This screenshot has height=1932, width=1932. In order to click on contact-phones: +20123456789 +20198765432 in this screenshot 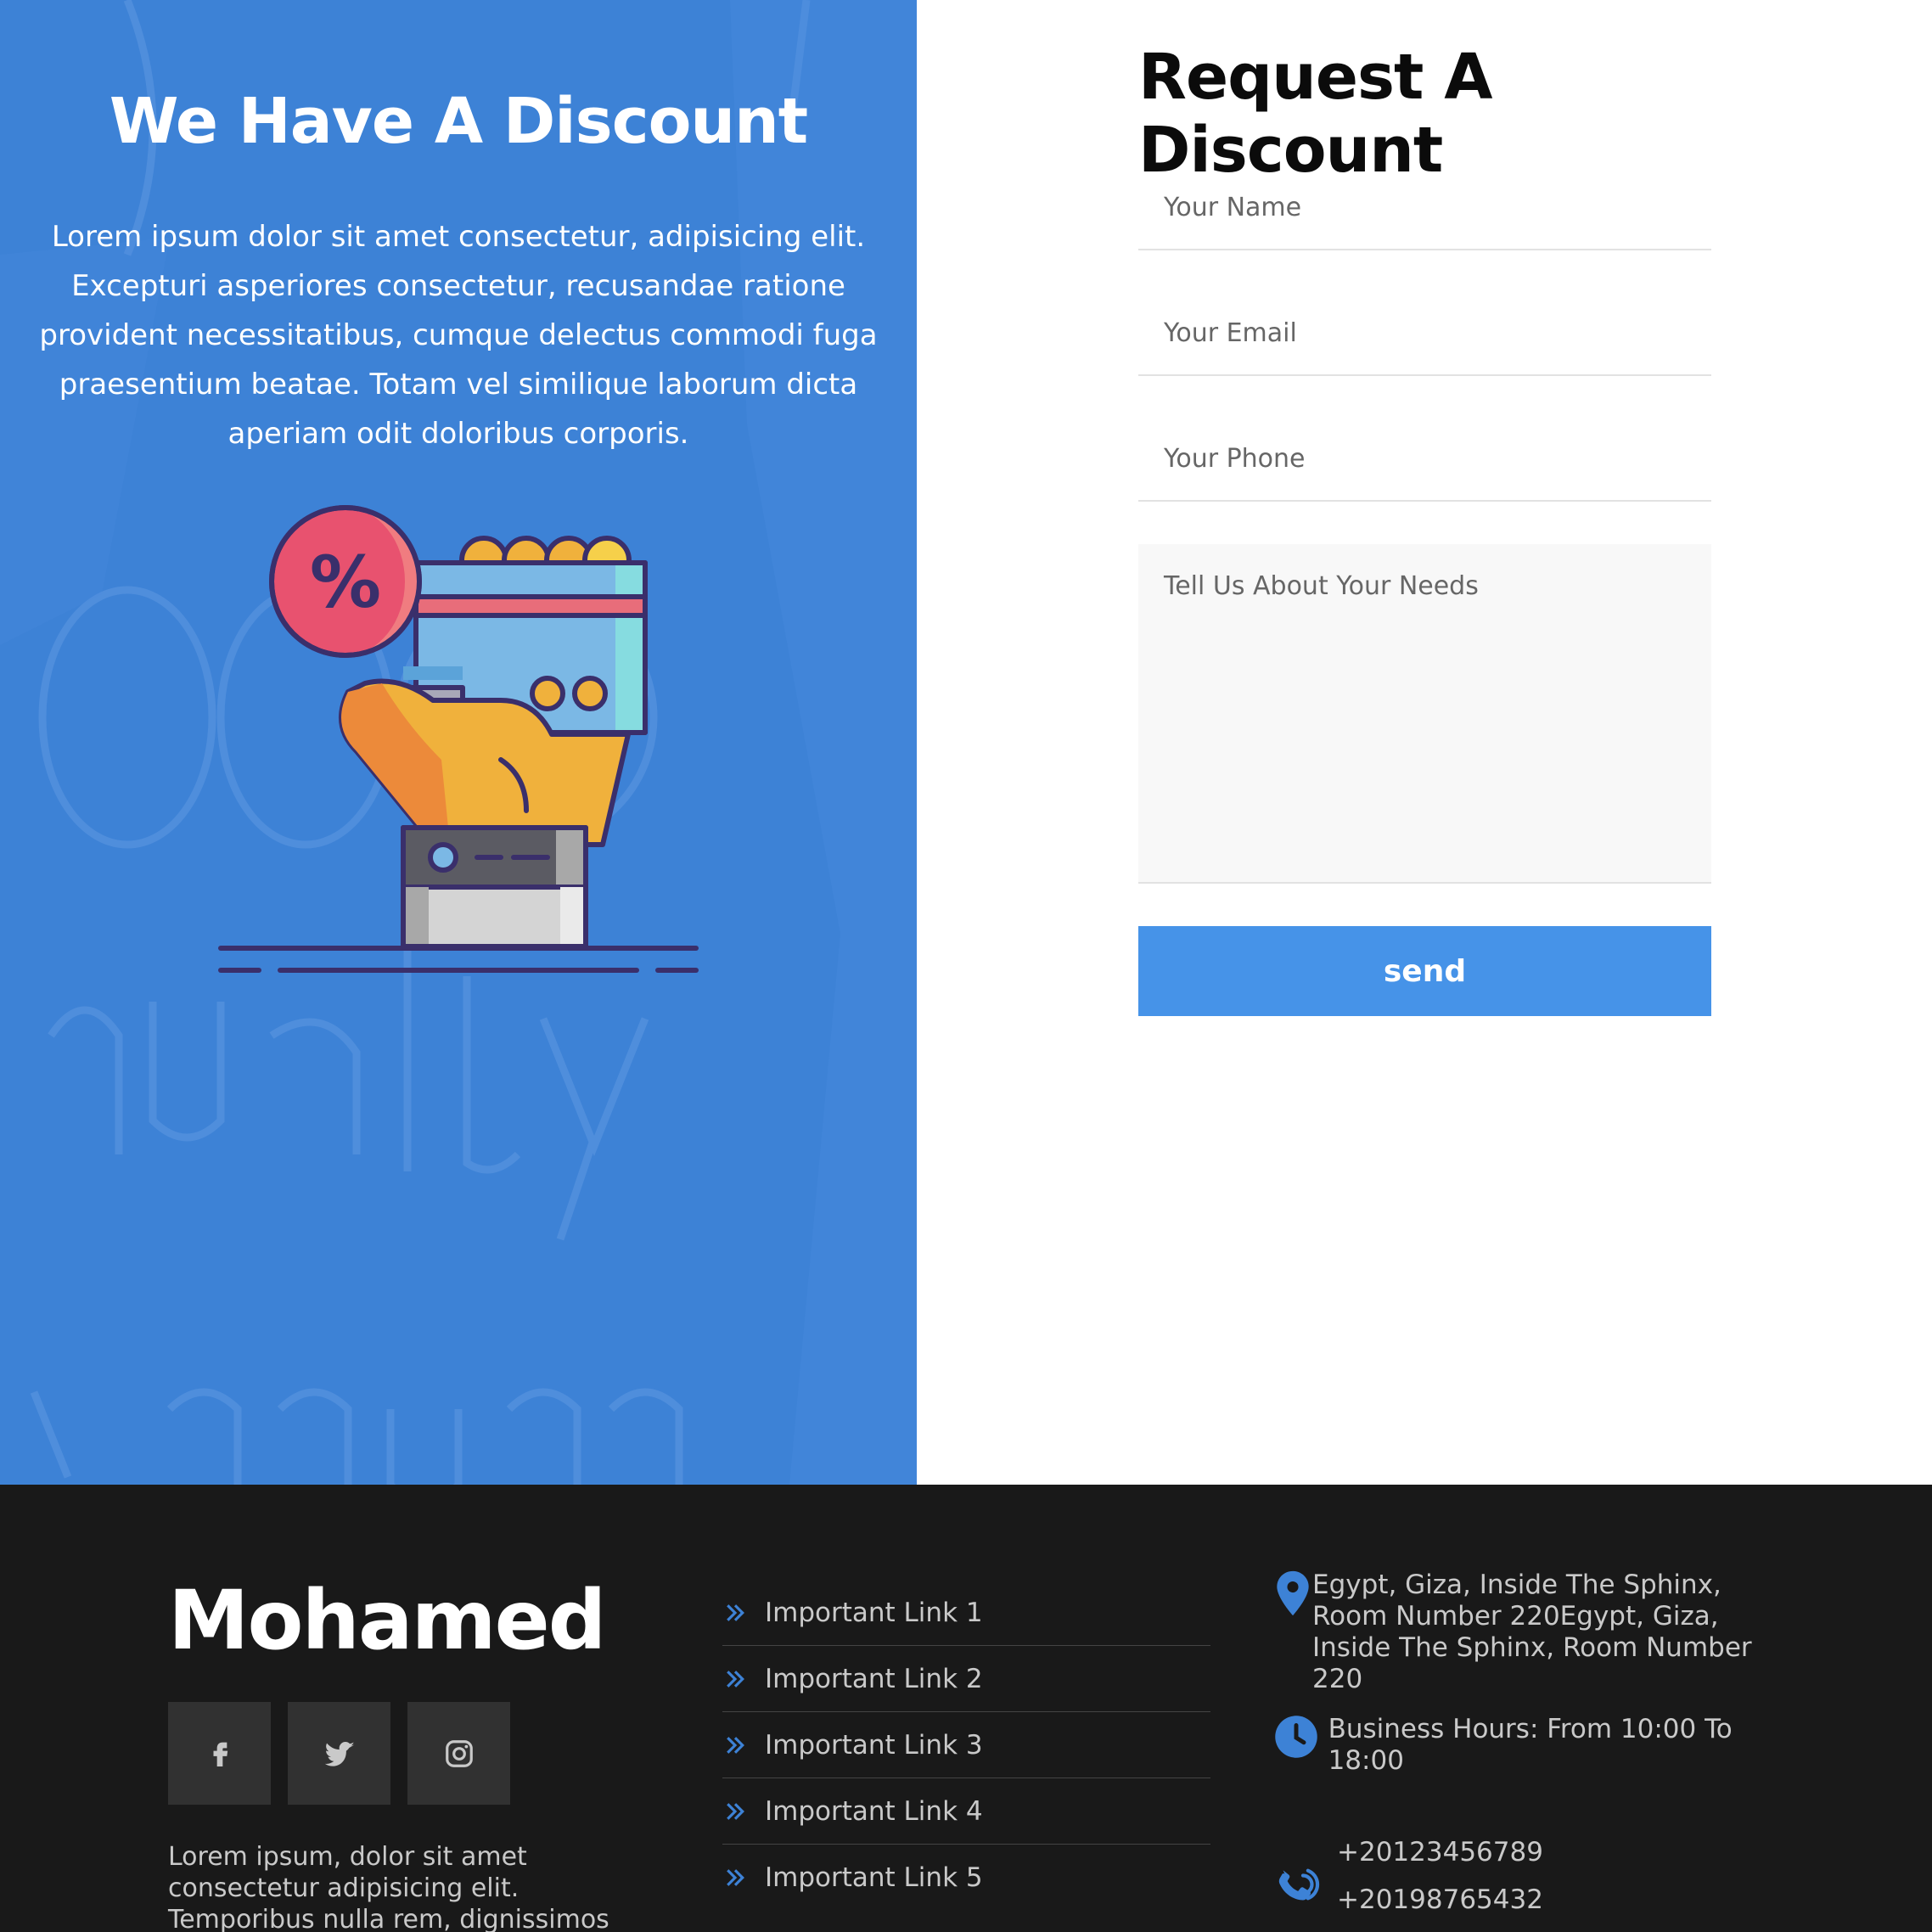, I will do `click(1511, 1876)`.